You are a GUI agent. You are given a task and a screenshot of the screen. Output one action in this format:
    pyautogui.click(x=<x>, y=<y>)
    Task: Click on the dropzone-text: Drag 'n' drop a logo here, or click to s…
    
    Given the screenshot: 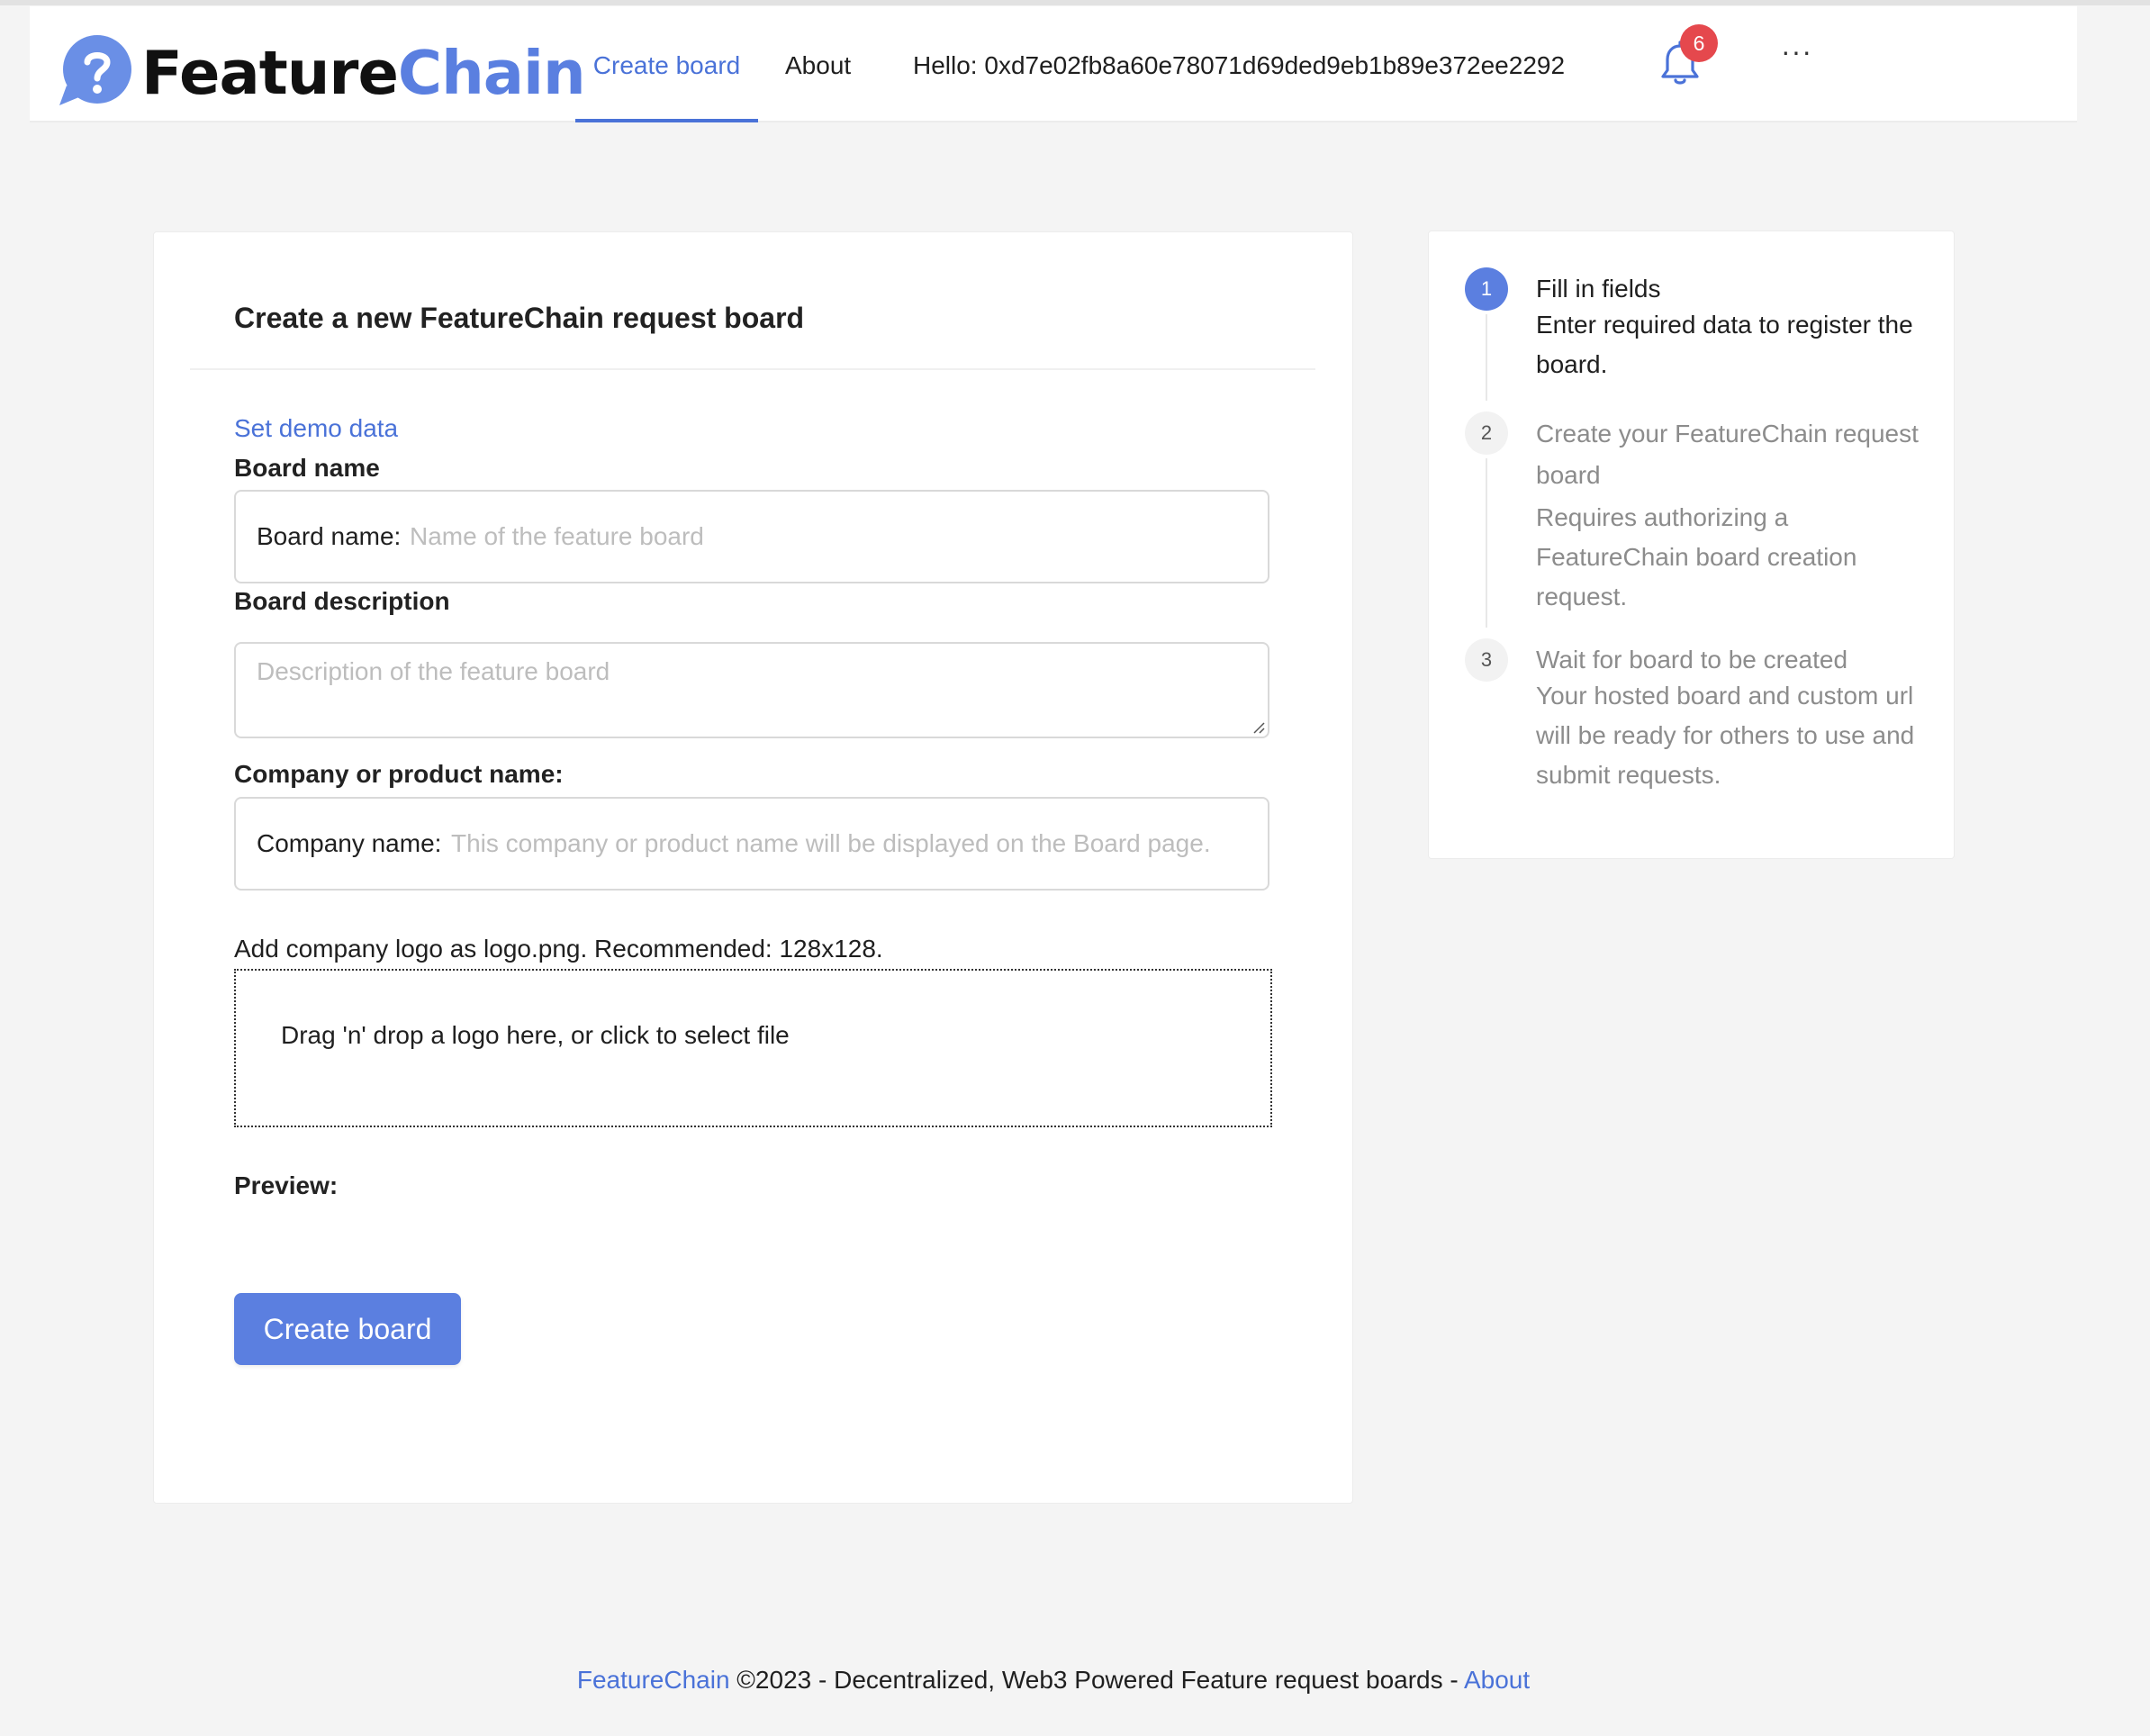 What is the action you would take?
    pyautogui.click(x=535, y=1035)
    